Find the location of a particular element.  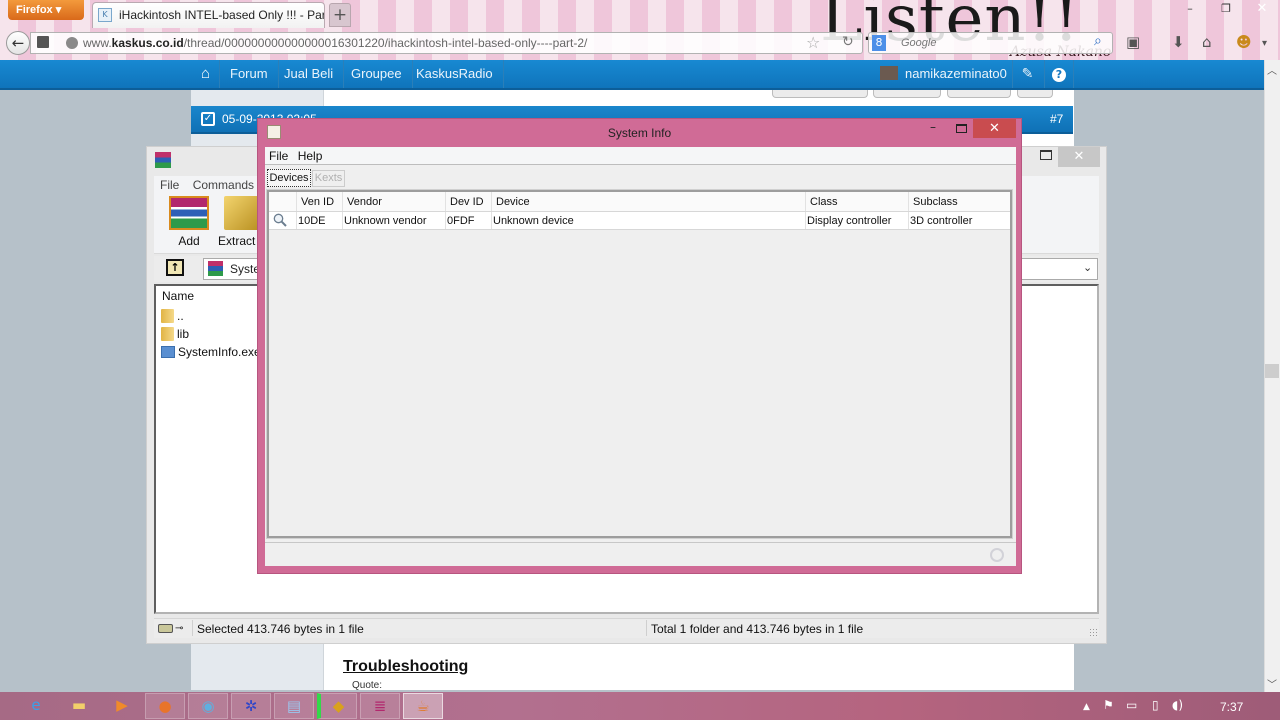

nav-kaskusradio: KaskusRadio is located at coordinates (455, 74).